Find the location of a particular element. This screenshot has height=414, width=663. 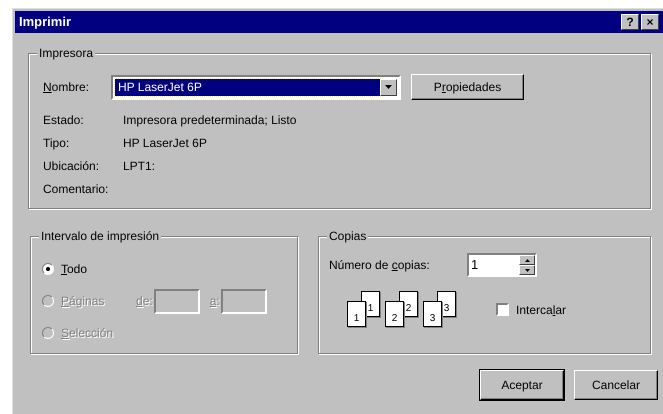

help-button: ? is located at coordinates (630, 22).